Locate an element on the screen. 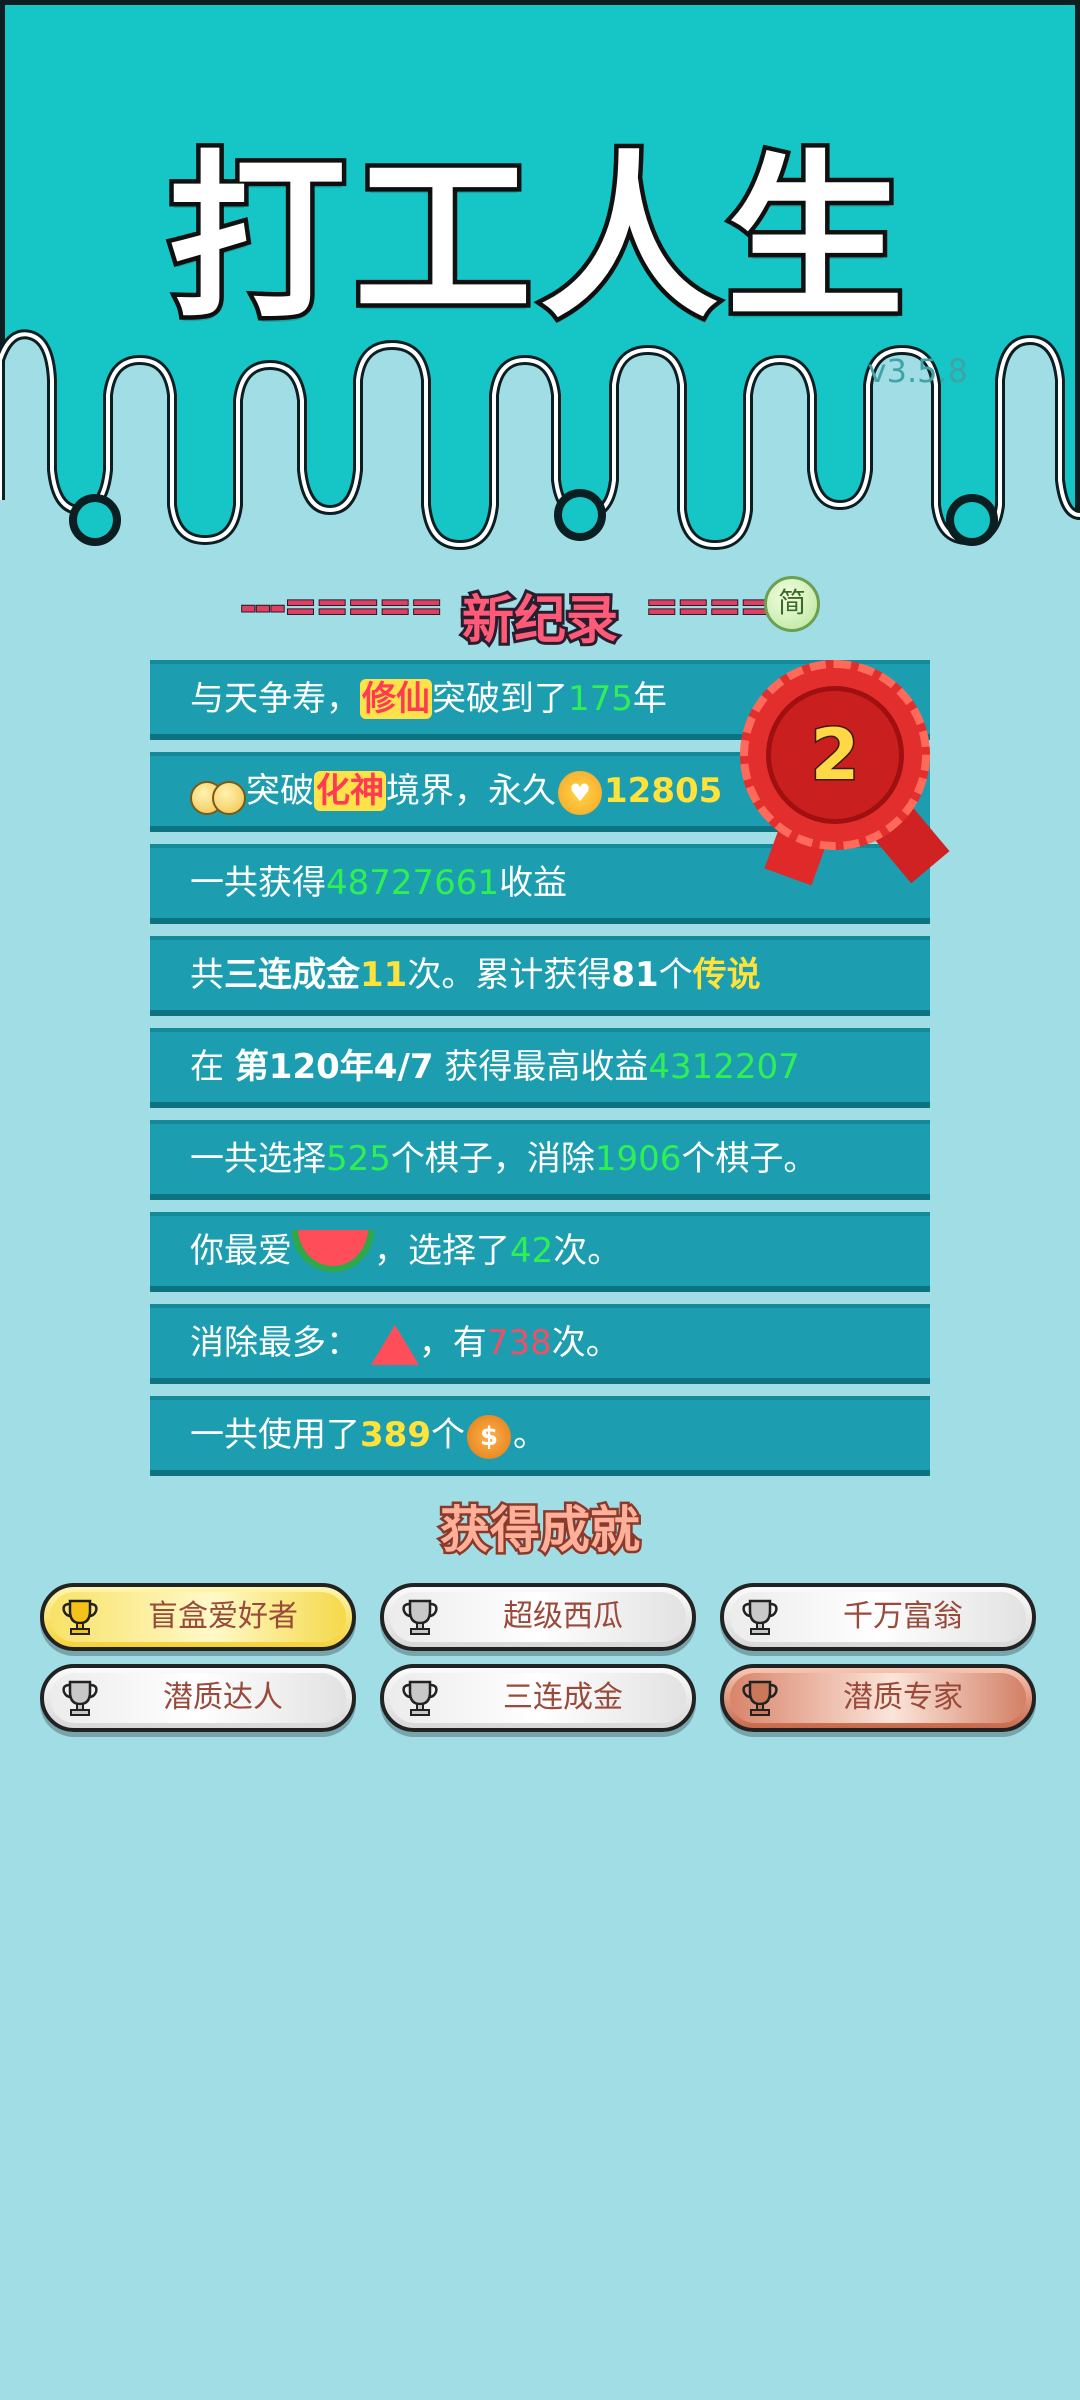  achievement-badge: 盲盒爱好者 is located at coordinates (198, 1617).